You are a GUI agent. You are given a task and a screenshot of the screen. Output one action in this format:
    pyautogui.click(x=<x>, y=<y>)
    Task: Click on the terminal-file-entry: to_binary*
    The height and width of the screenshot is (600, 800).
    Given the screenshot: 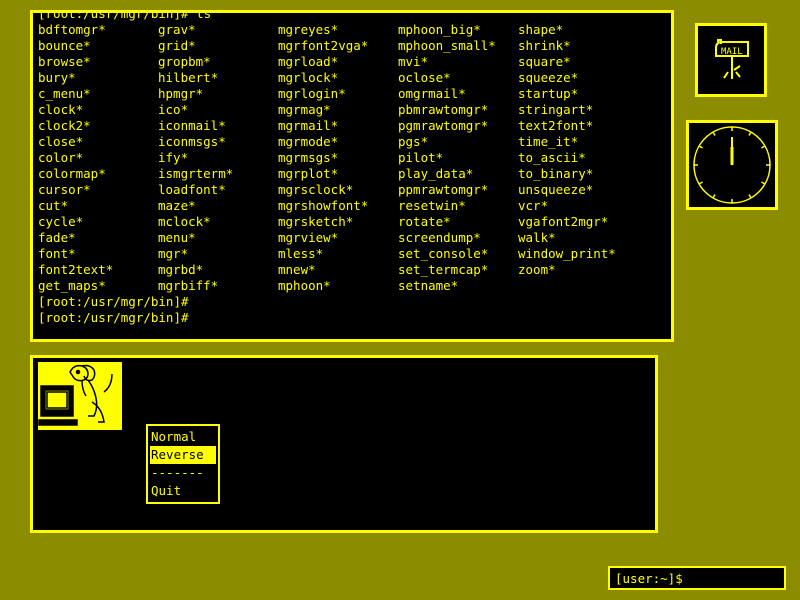 What is the action you would take?
    pyautogui.click(x=556, y=173)
    